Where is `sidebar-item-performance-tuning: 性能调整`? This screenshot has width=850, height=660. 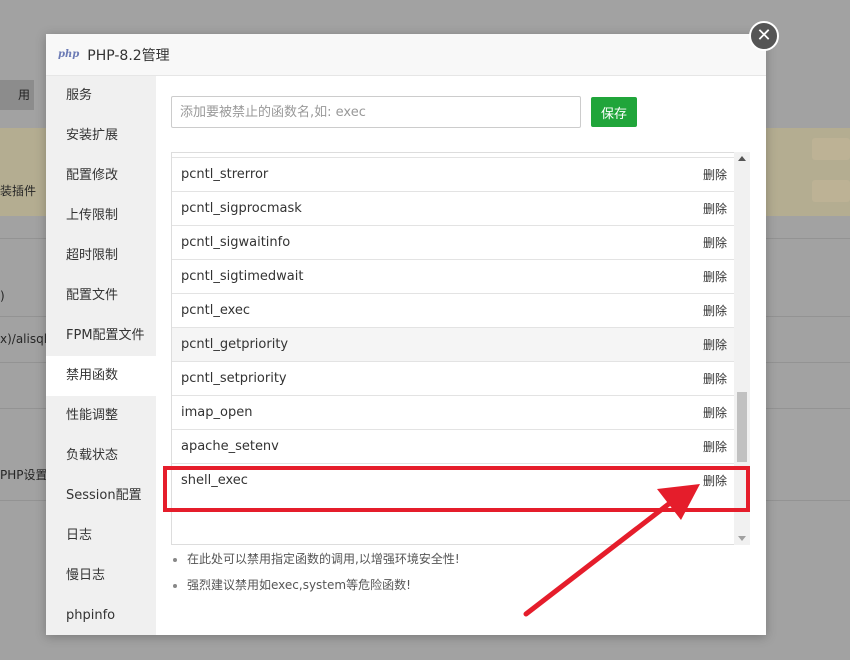 sidebar-item-performance-tuning: 性能调整 is located at coordinates (101, 416).